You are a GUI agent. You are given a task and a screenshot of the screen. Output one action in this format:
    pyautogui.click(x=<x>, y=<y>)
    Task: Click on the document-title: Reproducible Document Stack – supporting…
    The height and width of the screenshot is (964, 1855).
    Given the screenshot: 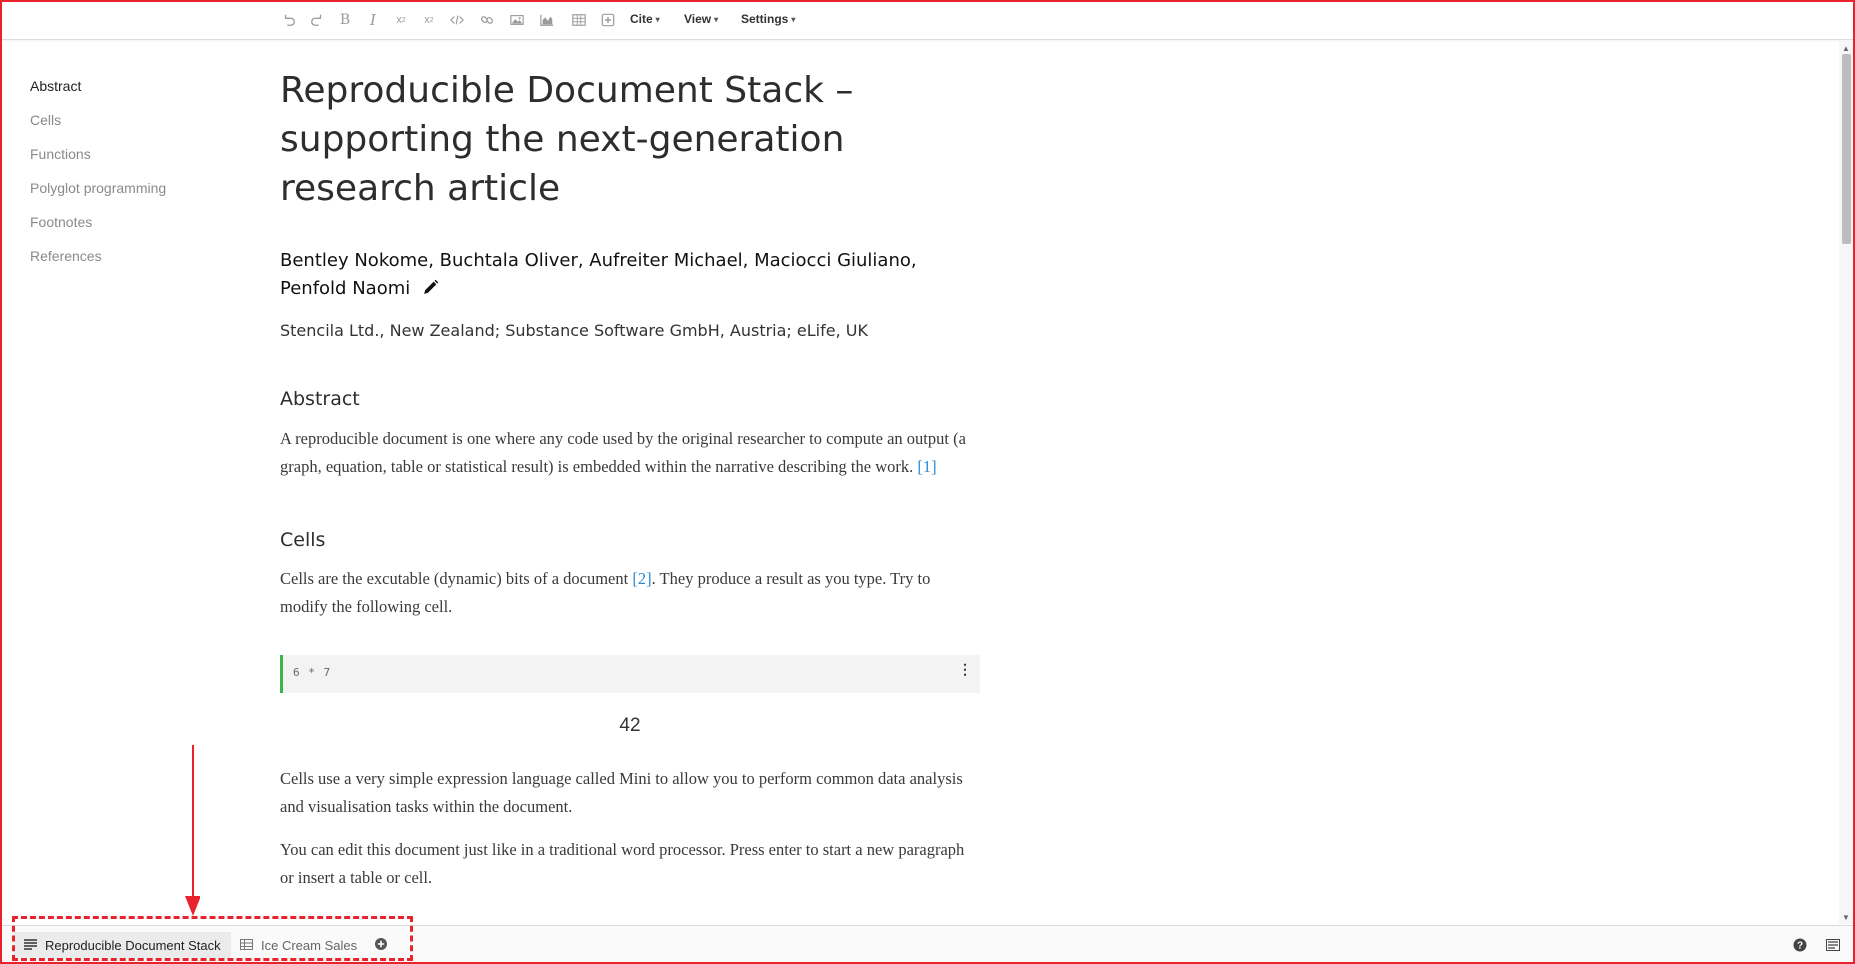 What is the action you would take?
    pyautogui.click(x=630, y=139)
    